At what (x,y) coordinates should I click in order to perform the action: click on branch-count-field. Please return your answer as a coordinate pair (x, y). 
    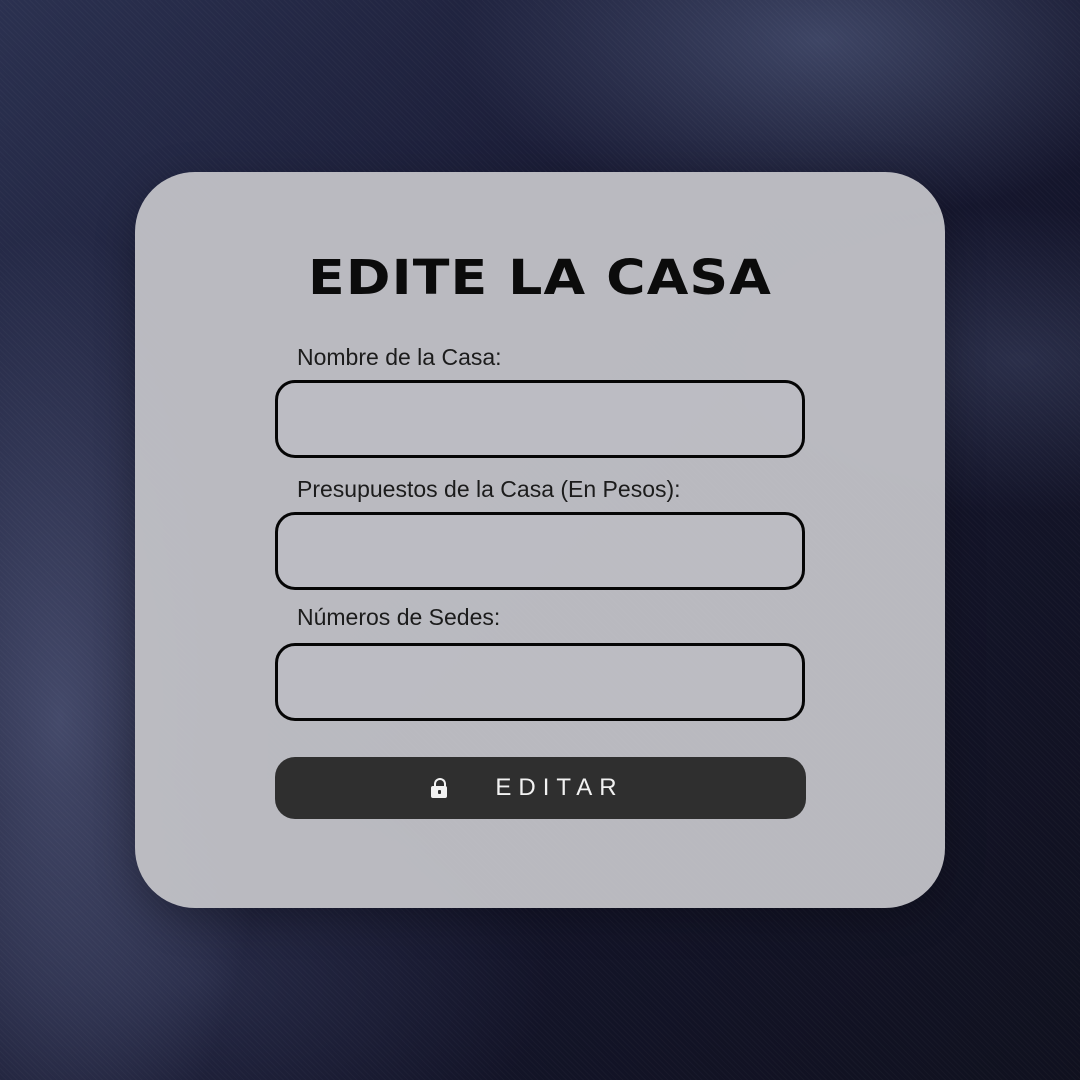
    Looking at the image, I should click on (540, 682).